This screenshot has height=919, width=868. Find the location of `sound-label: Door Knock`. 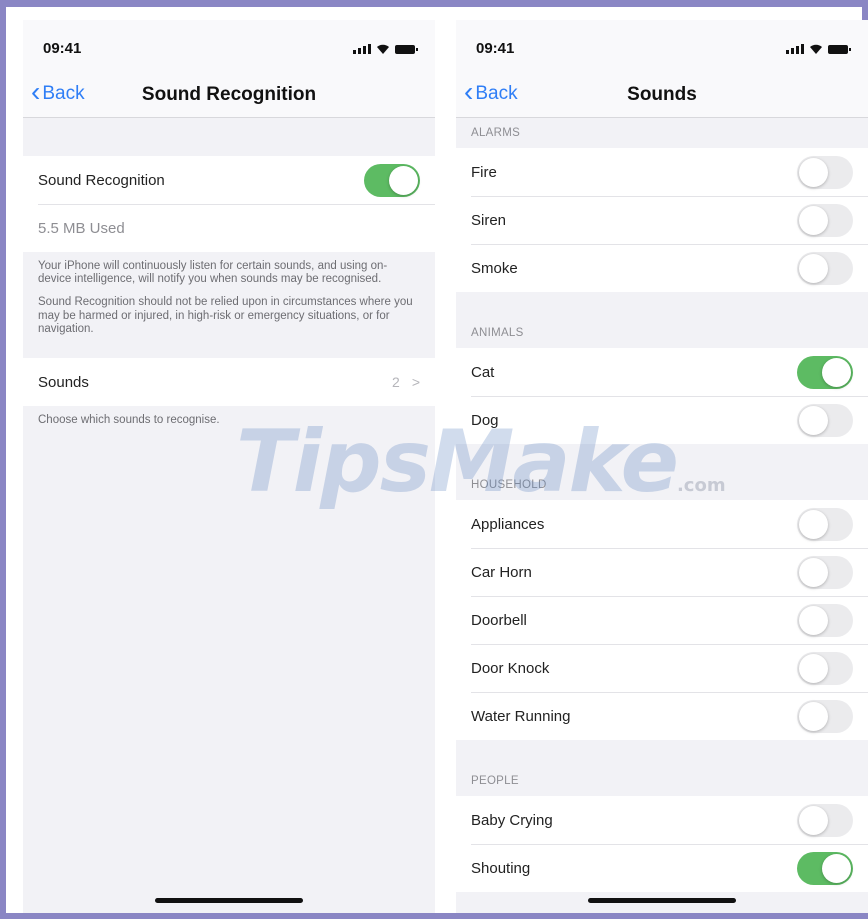

sound-label: Door Knock is located at coordinates (510, 668).